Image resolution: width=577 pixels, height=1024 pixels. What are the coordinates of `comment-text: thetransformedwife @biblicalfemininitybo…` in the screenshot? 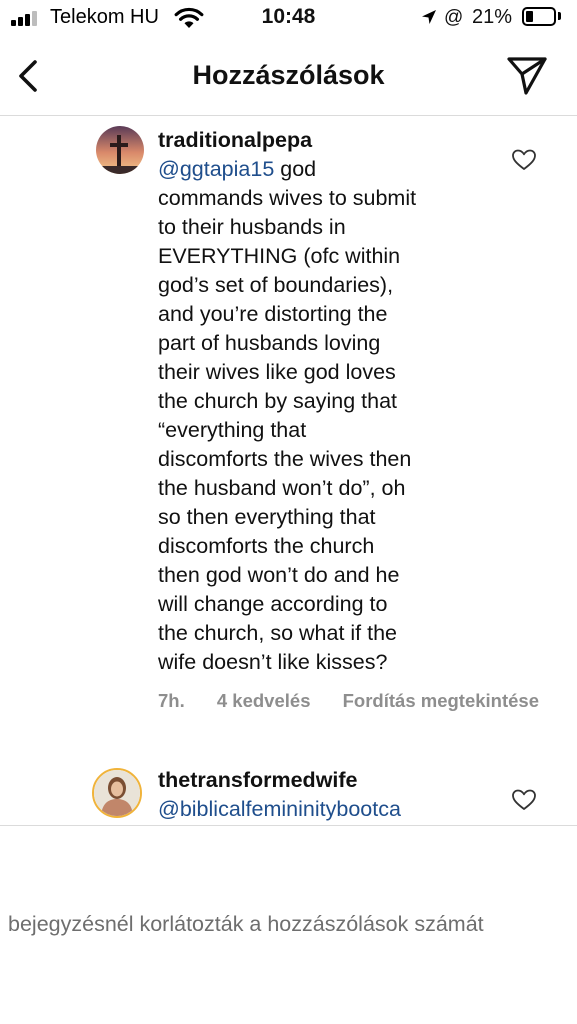 It's located at (328, 795).